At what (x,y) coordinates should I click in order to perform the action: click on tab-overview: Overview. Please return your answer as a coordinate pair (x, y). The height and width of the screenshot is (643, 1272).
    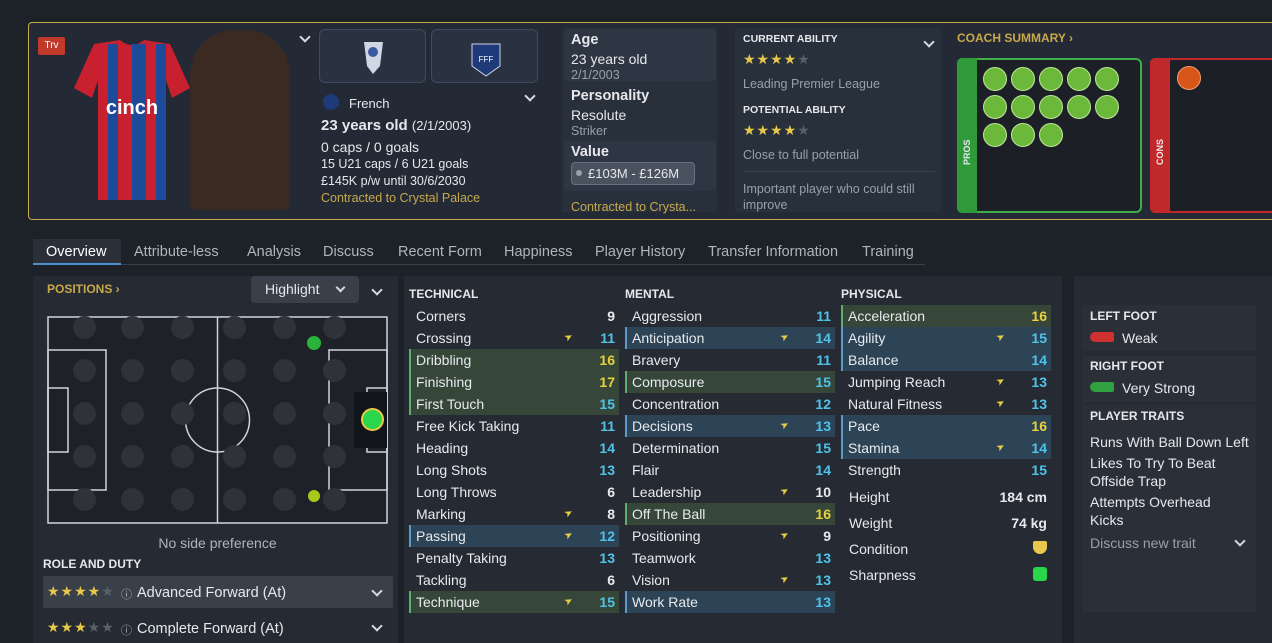
    Looking at the image, I should click on (76, 252).